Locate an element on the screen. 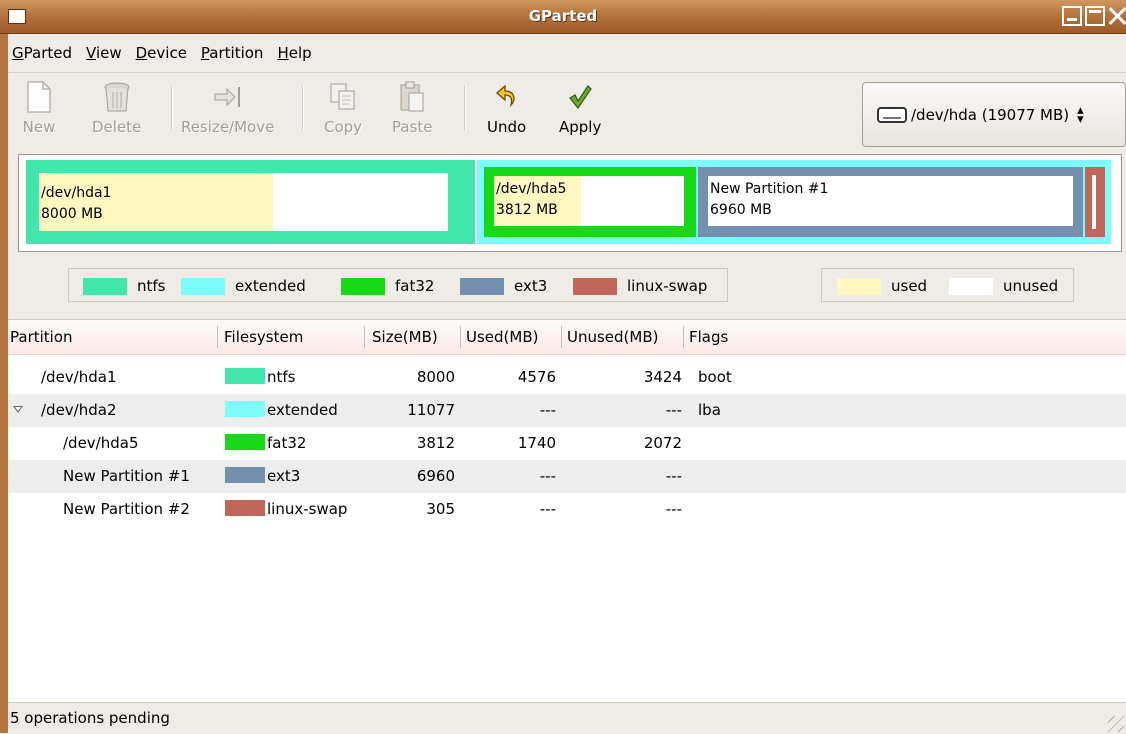 The height and width of the screenshot is (734, 1126). menu-partition: Partition is located at coordinates (235, 53).